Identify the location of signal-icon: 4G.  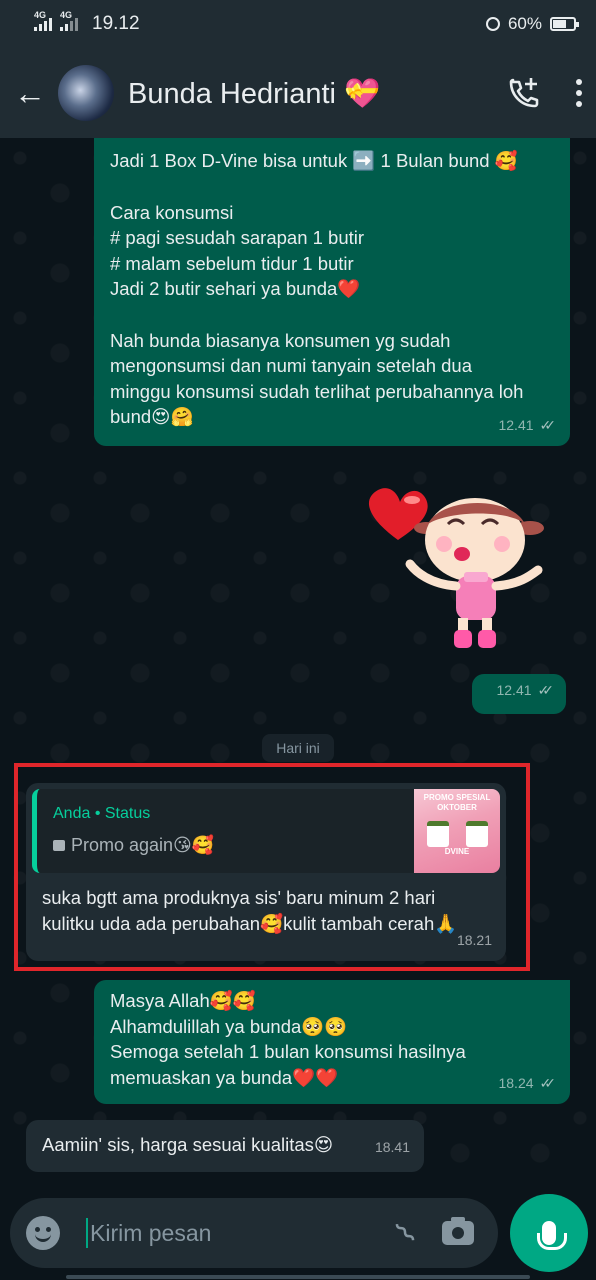
(43, 20).